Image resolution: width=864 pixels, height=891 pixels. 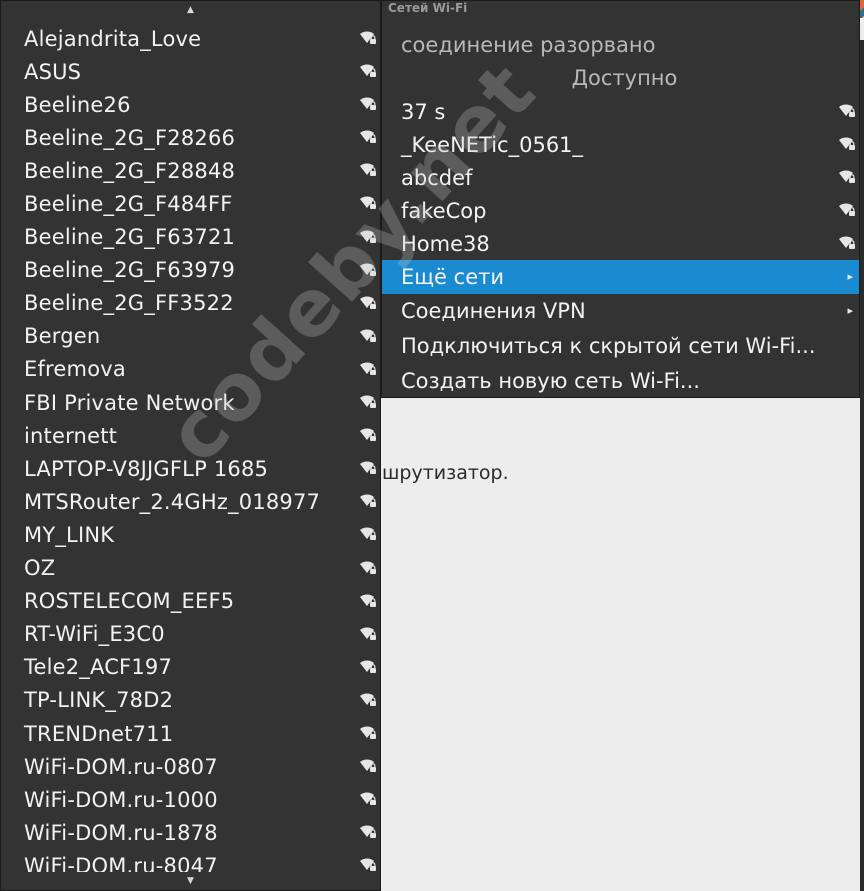 What do you see at coordinates (445, 243) in the screenshot?
I see `network-name: Home38` at bounding box center [445, 243].